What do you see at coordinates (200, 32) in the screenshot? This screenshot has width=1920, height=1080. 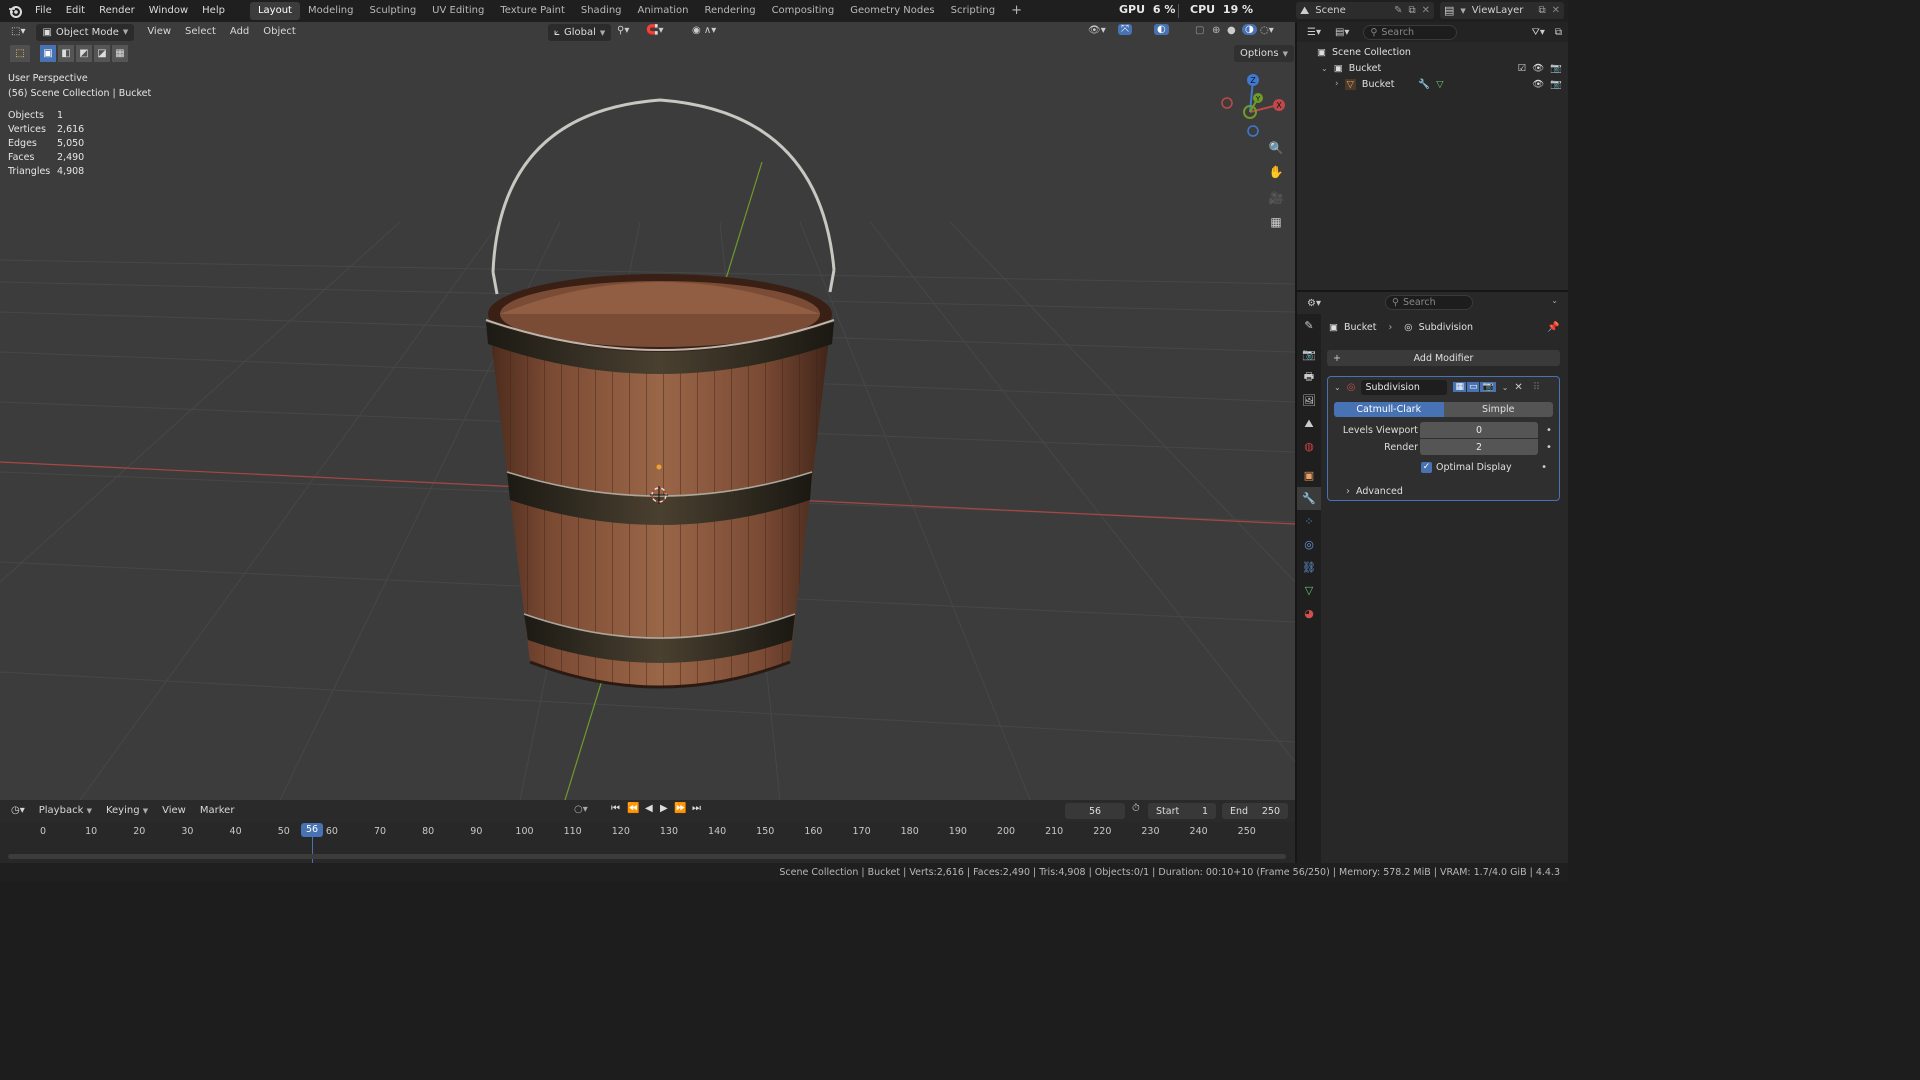 I see `menu-select: Select` at bounding box center [200, 32].